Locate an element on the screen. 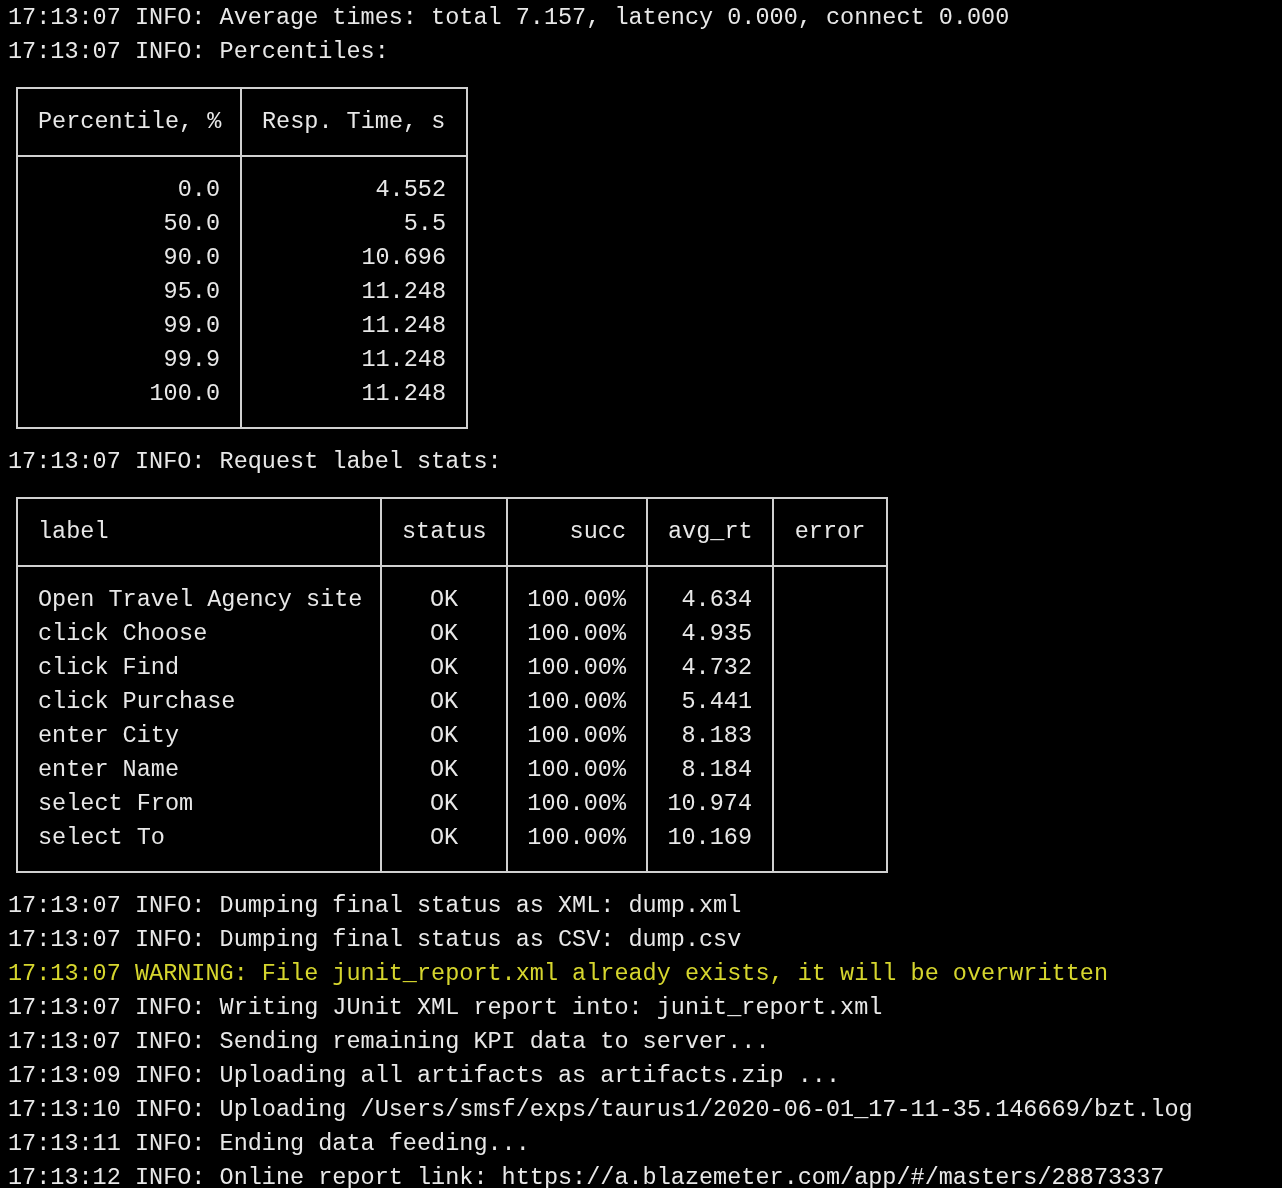 This screenshot has height=1188, width=1282. log-line: 17:13:07 INFO: Average times: total 7.157, latency 0.000, connect 0.000 is located at coordinates (509, 18).